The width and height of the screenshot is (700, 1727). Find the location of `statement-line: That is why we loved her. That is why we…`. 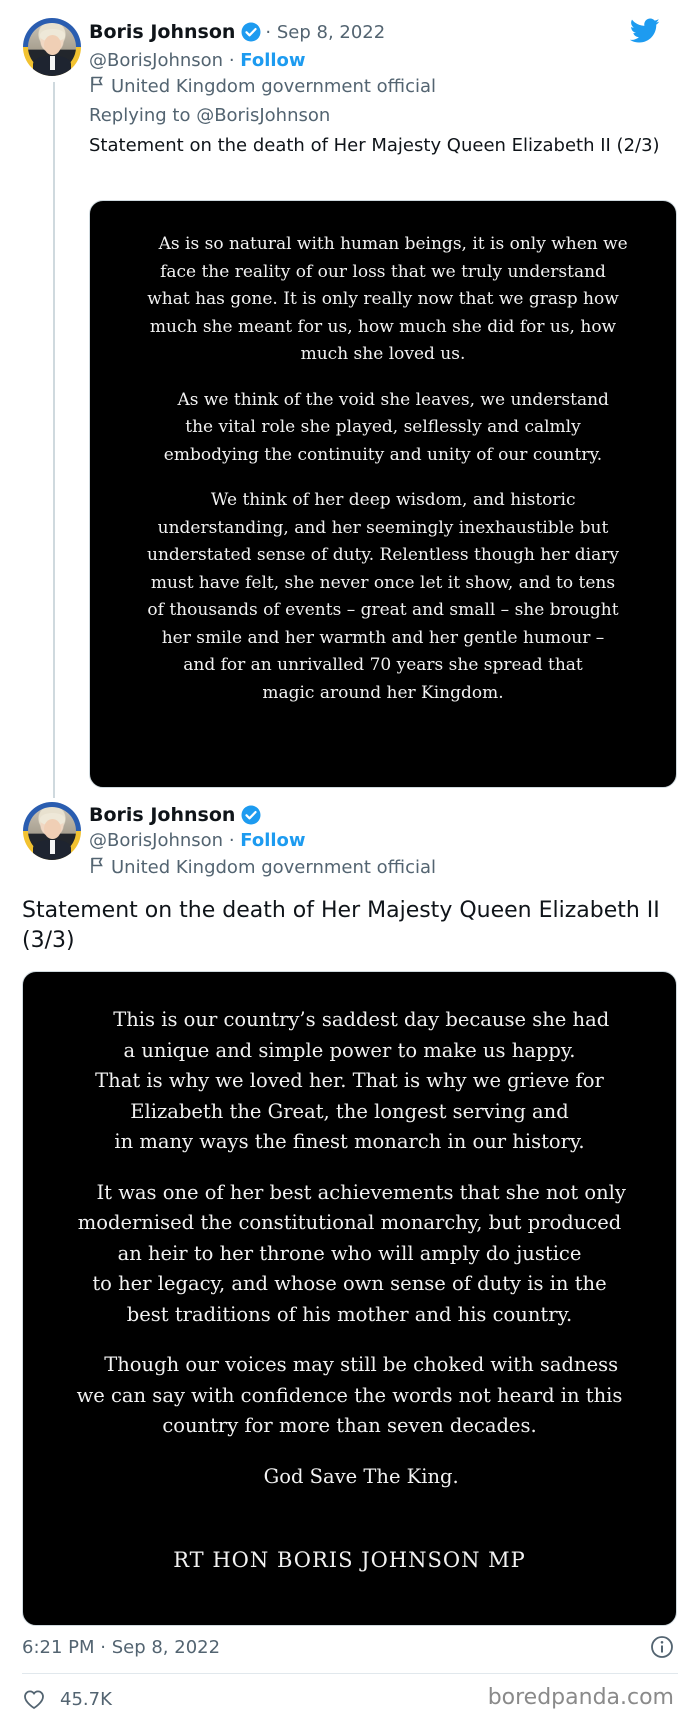

statement-line: That is why we loved her. That is why we… is located at coordinates (349, 1080).